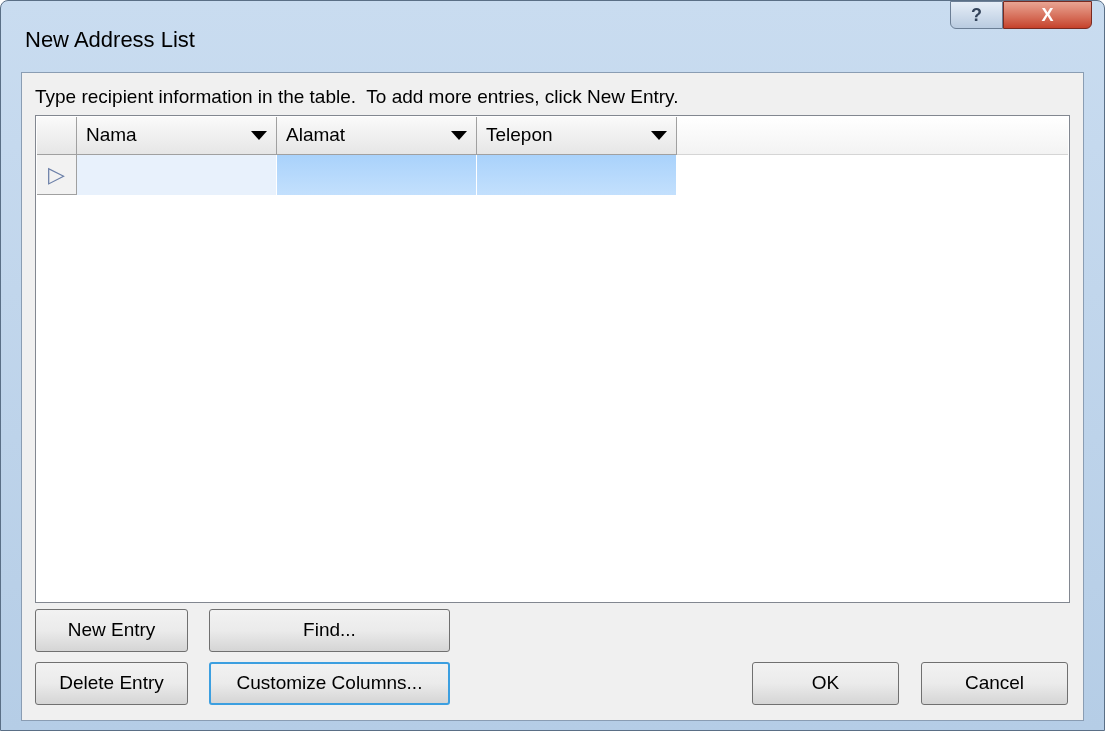 This screenshot has width=1105, height=731. What do you see at coordinates (825, 683) in the screenshot?
I see `dialog-button: OK` at bounding box center [825, 683].